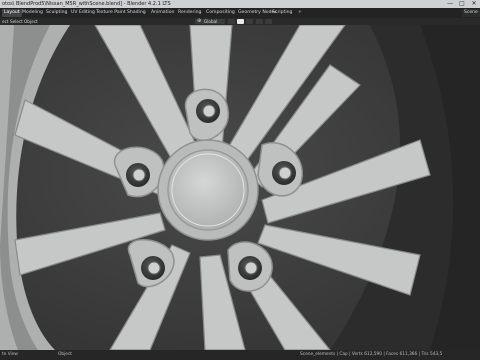 The width and height of the screenshot is (480, 360). I want to click on mode-menu: ect, so click(5, 21).